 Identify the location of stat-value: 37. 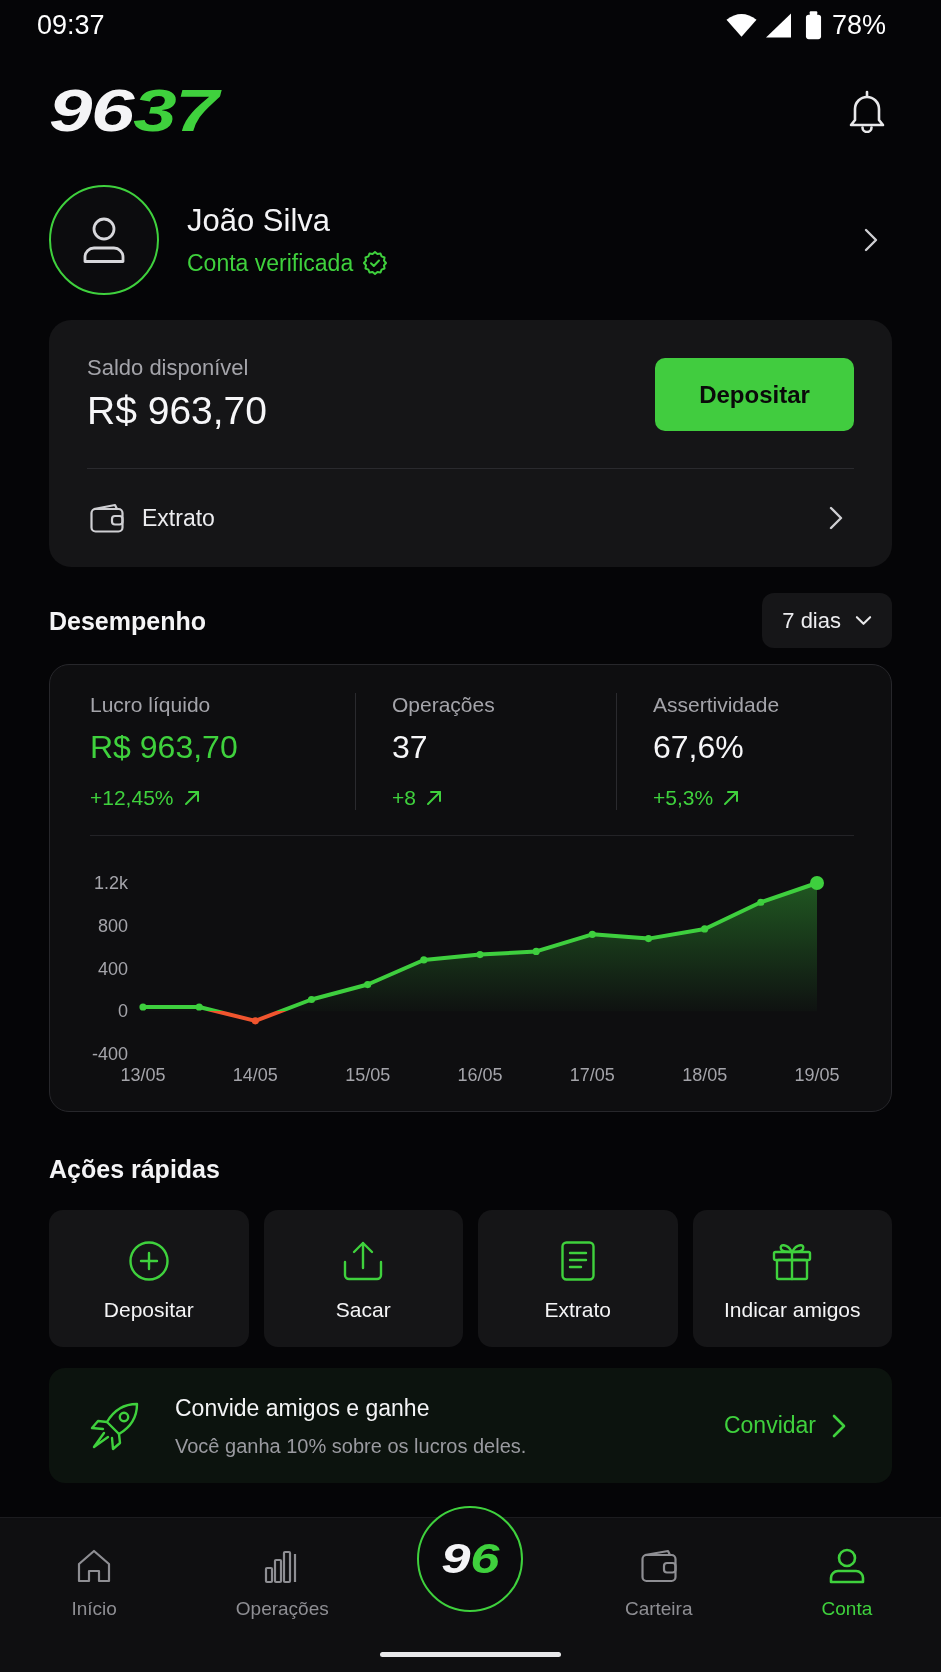
(410, 747).